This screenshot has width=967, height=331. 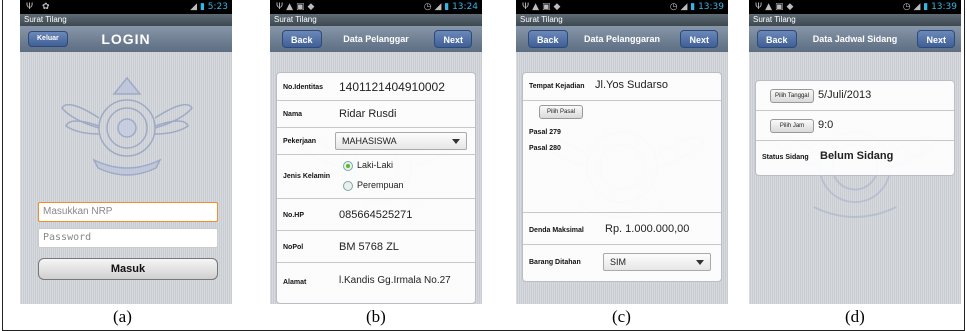 What do you see at coordinates (555, 262) in the screenshot?
I see `field-label: Barang Ditahan` at bounding box center [555, 262].